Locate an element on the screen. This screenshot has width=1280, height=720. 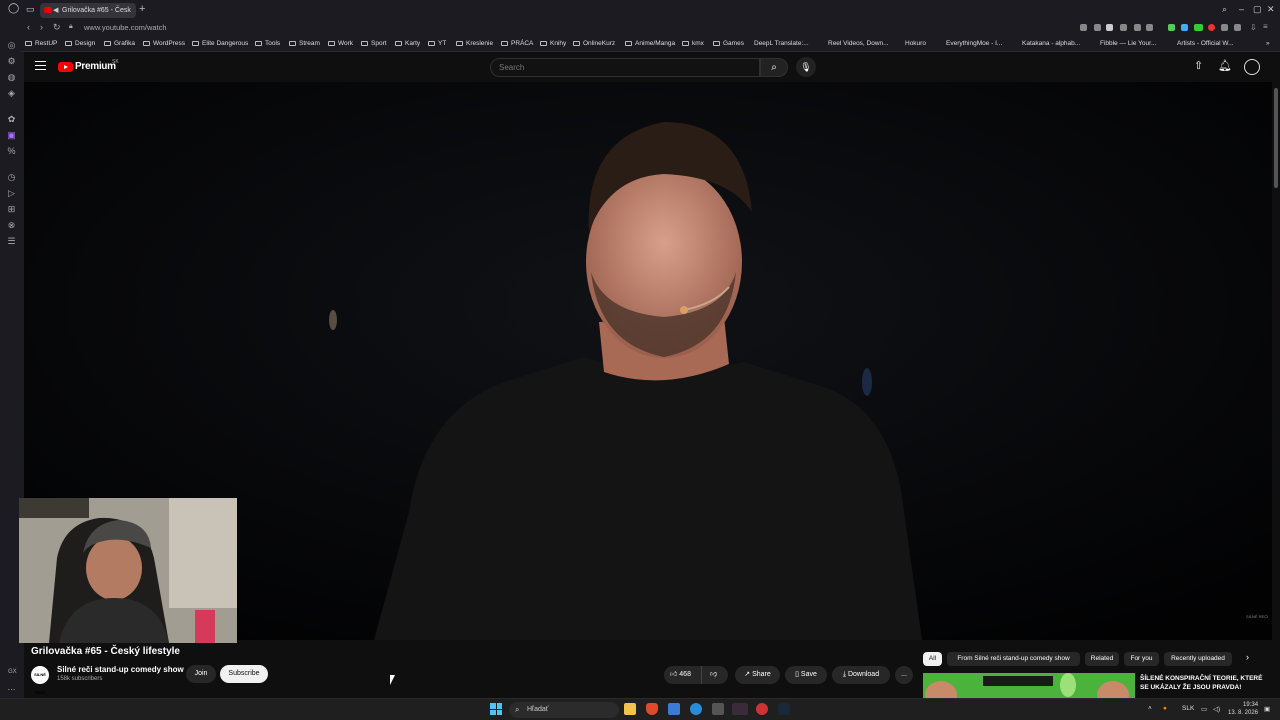
url-field: www.youtube.com/watch is located at coordinates (125, 27).